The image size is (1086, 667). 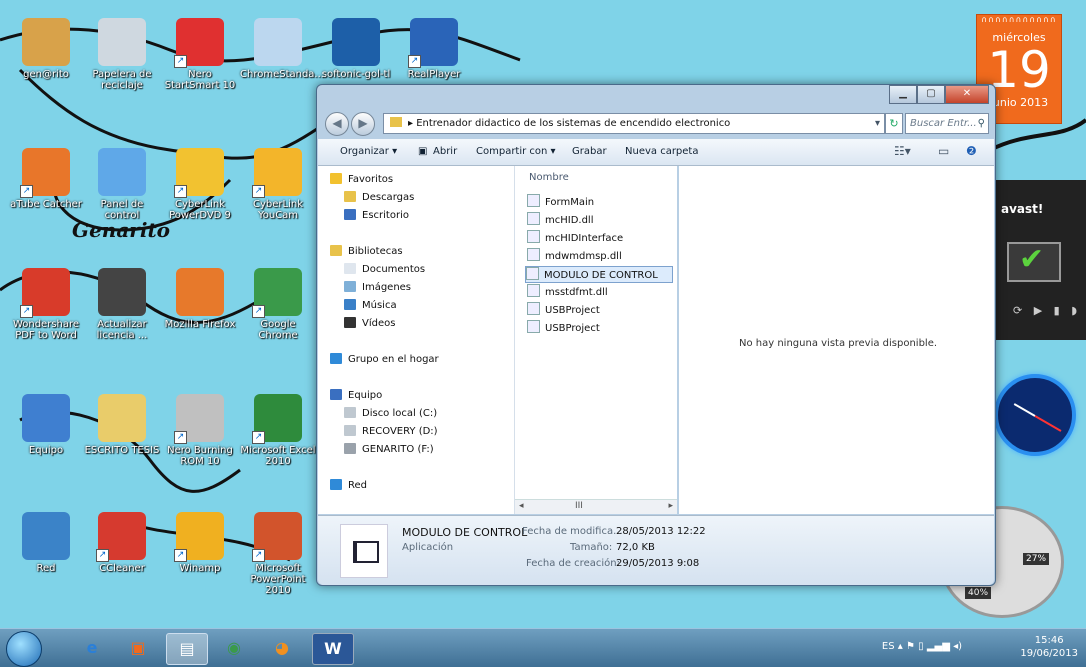 I want to click on share-button: Compartir con ▾, so click(x=516, y=151).